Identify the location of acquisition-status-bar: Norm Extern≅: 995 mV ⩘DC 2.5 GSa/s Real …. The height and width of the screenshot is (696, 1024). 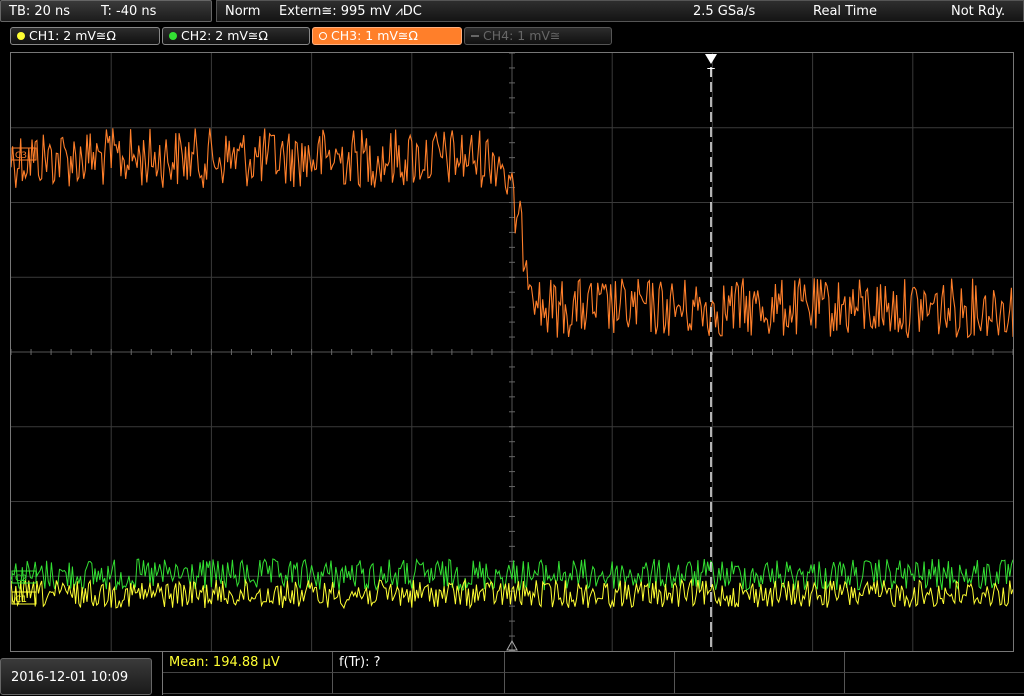
(620, 11).